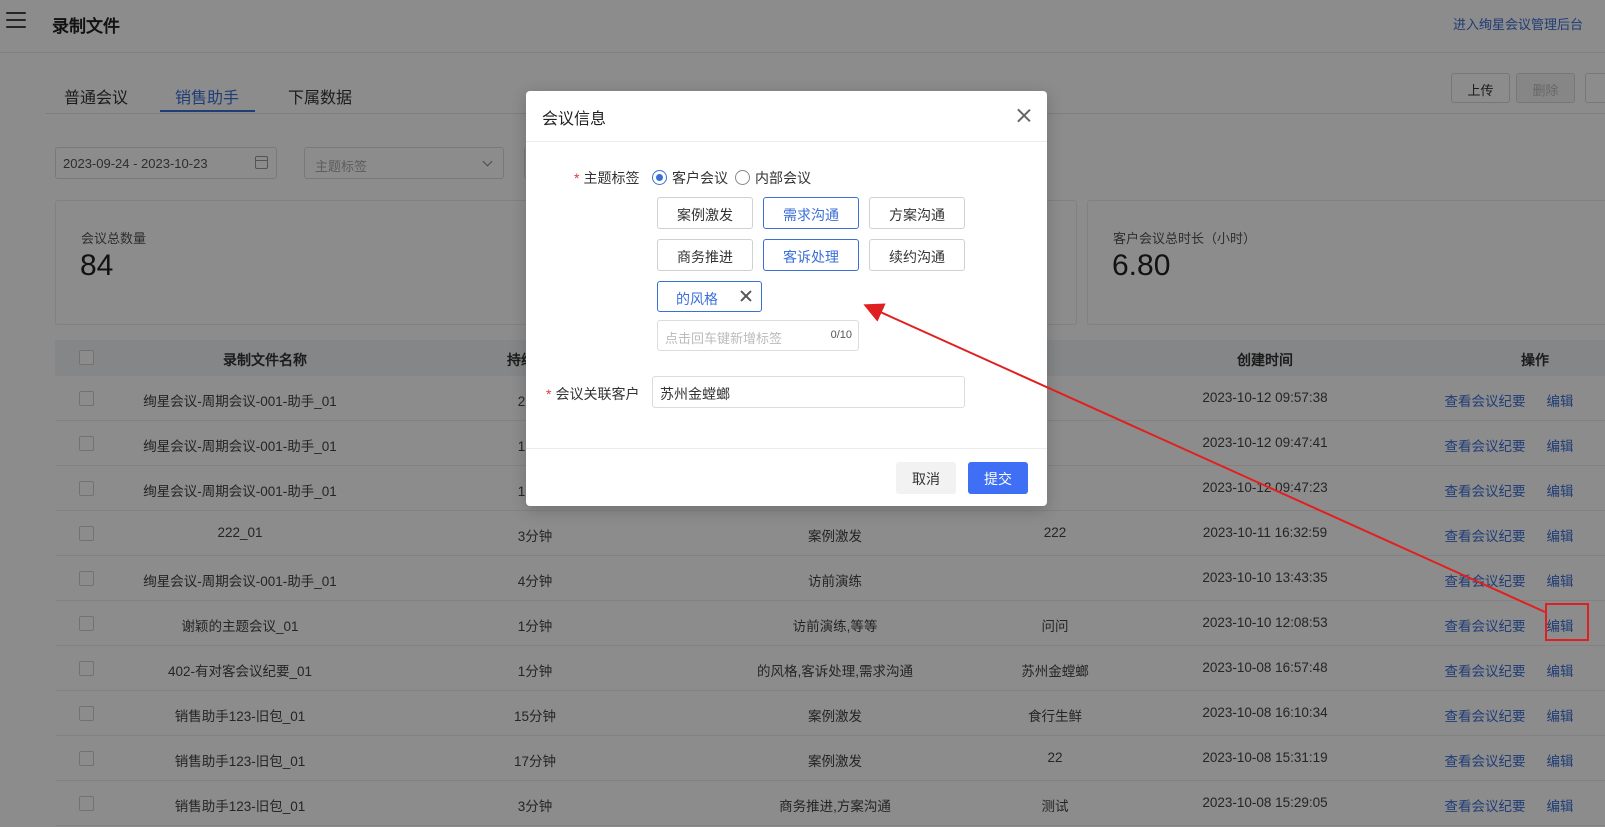  Describe the element at coordinates (705, 213) in the screenshot. I see `tag-case-inspiration: 案例激发` at that location.